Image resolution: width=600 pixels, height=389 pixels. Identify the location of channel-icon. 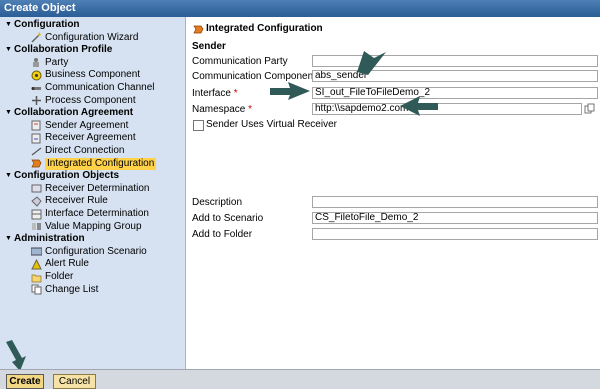
(36, 88).